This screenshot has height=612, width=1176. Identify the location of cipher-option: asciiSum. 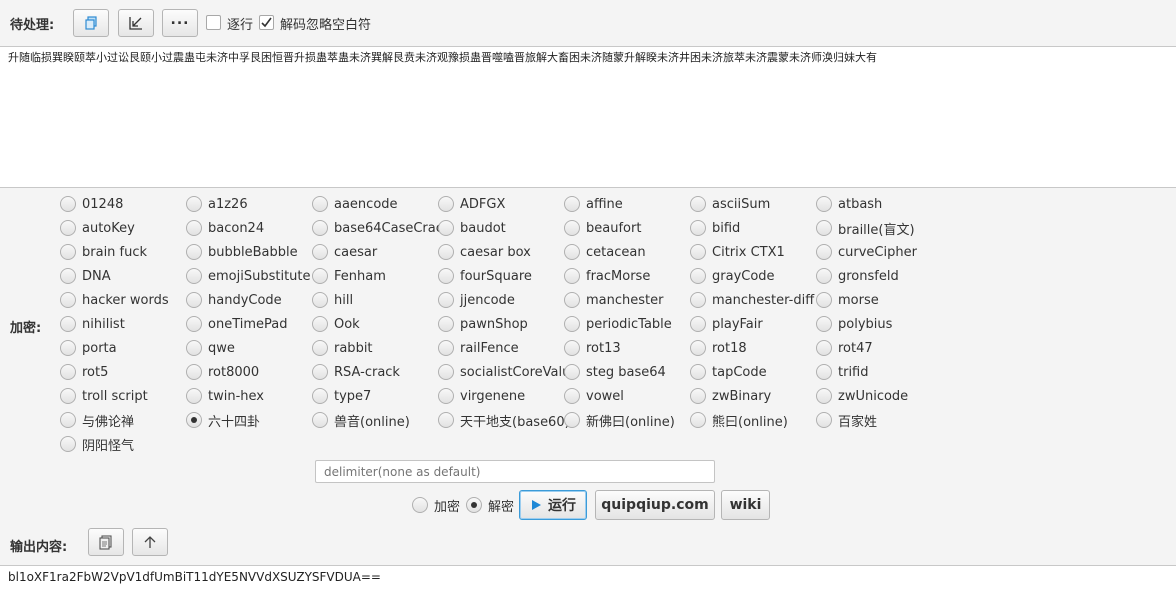
(730, 204).